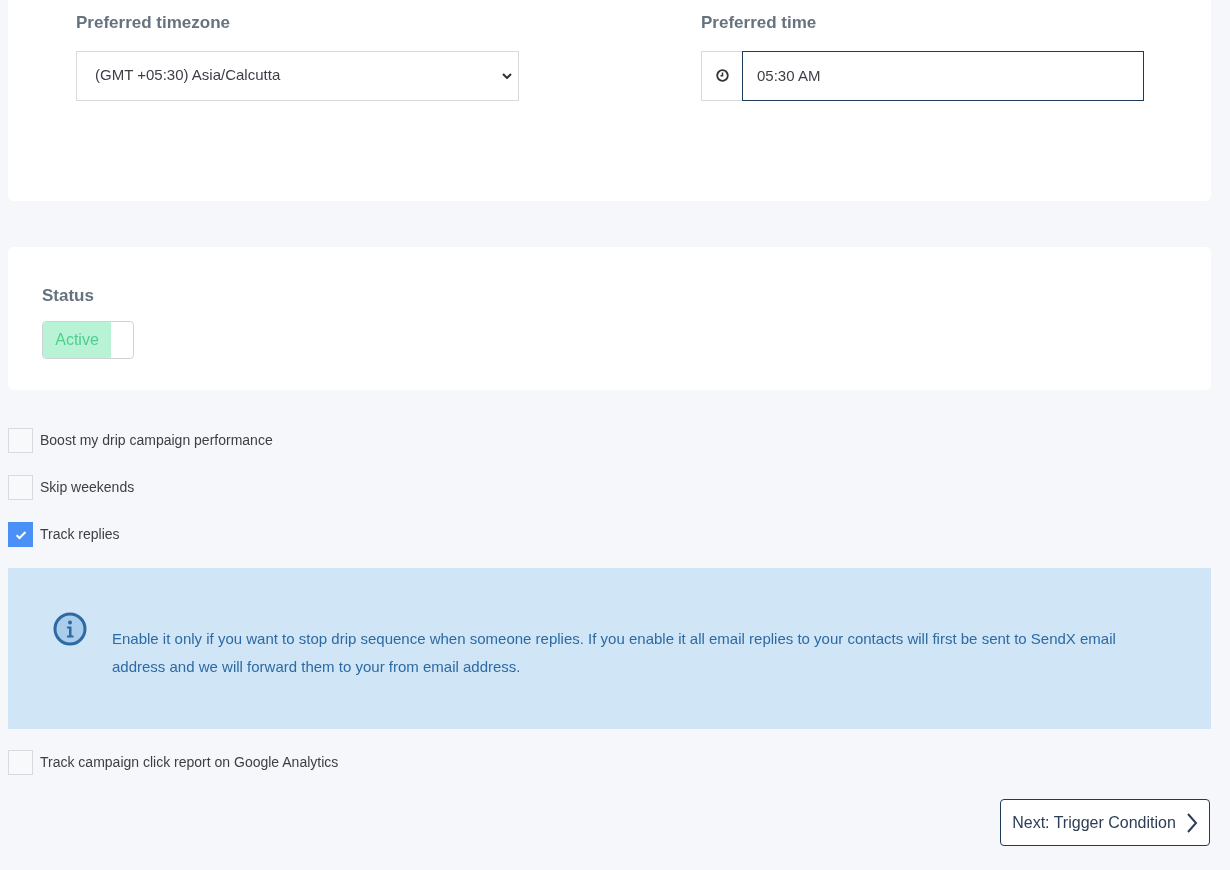 This screenshot has height=870, width=1230. What do you see at coordinates (759, 23) in the screenshot?
I see `field-label: Preferred time` at bounding box center [759, 23].